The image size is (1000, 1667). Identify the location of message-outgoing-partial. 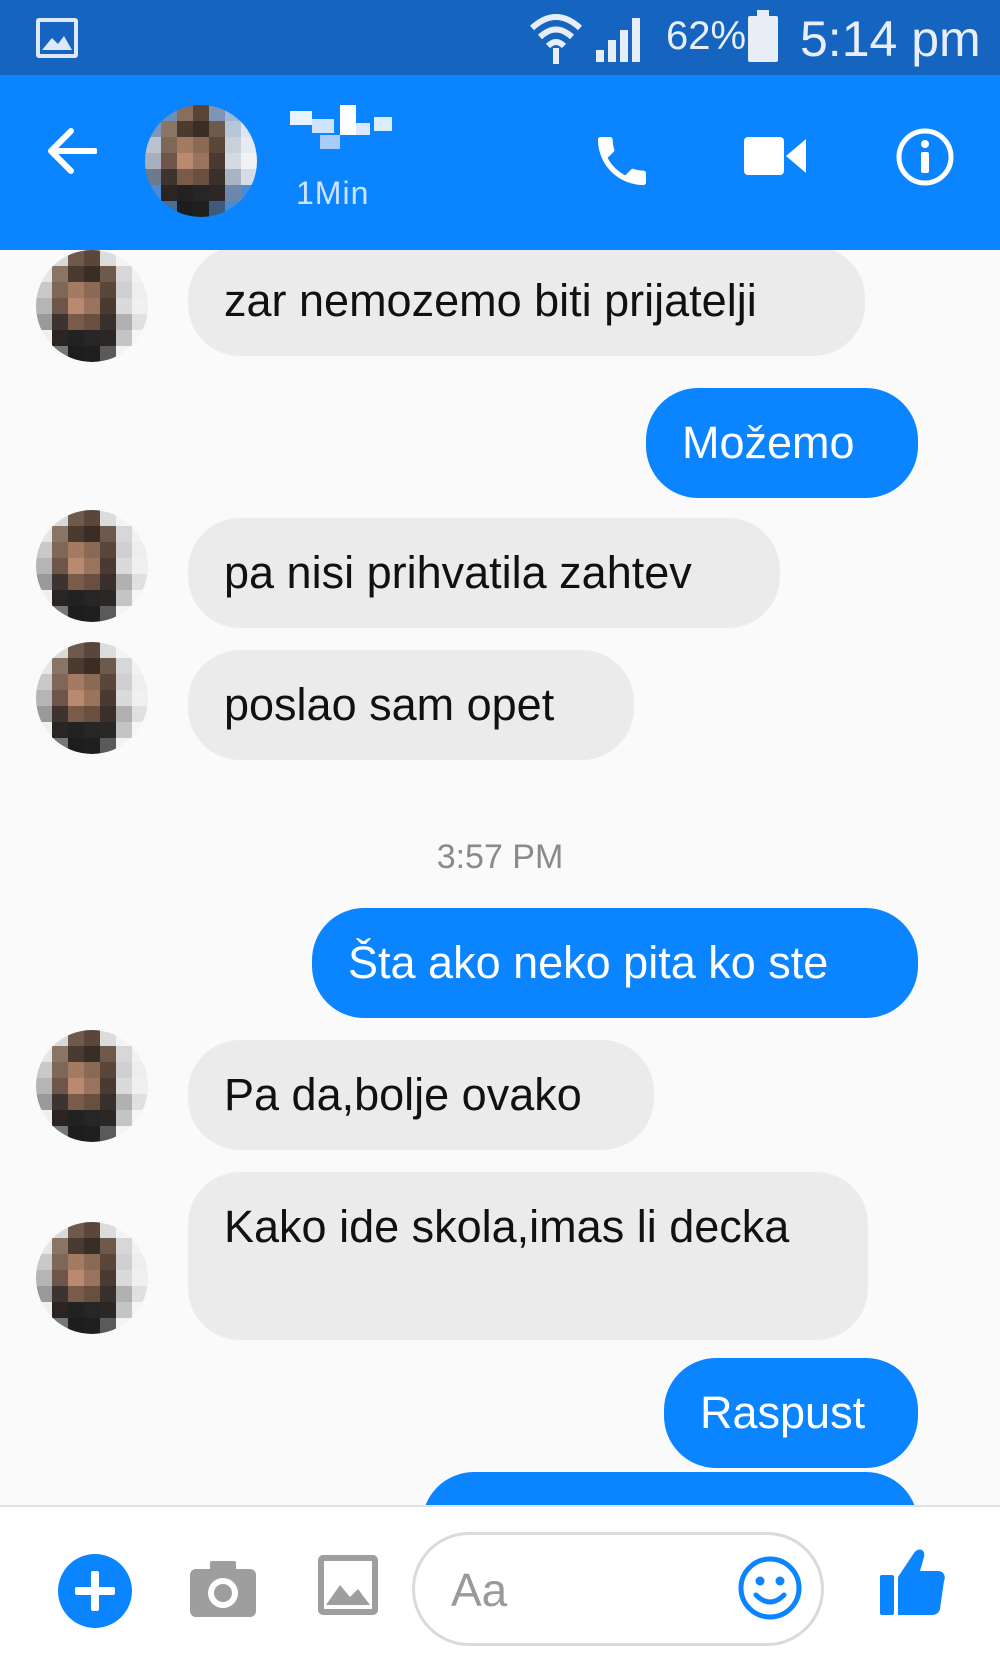
(670, 1488).